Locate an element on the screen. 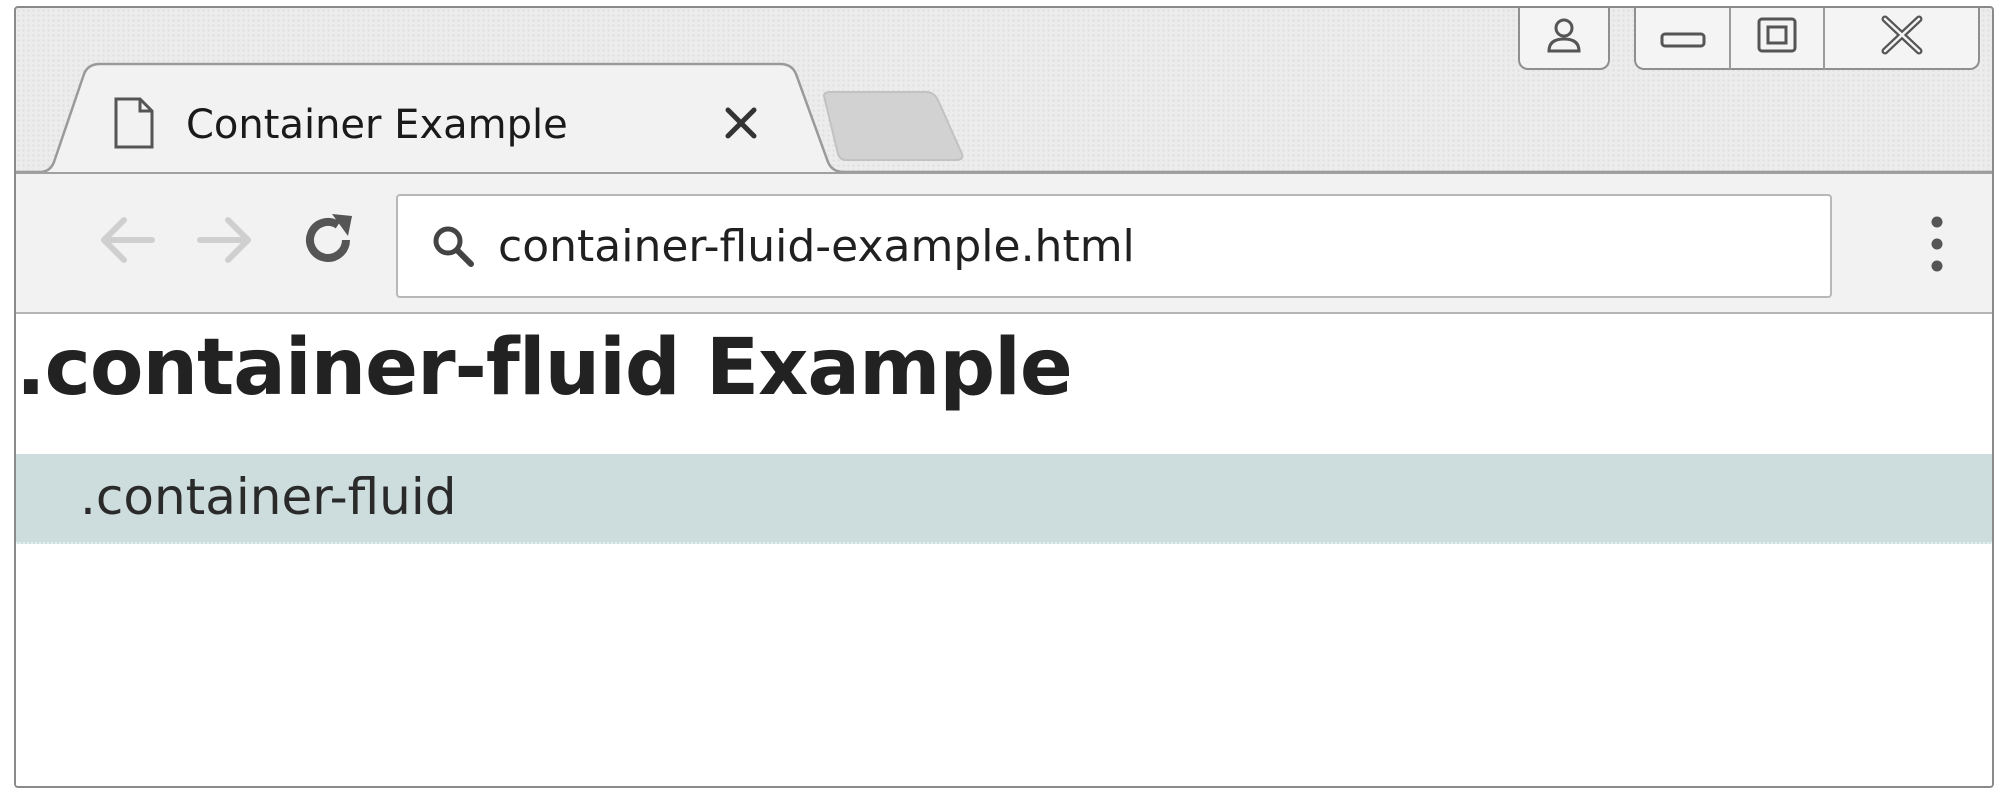 The width and height of the screenshot is (2000, 793). new-tab-button is located at coordinates (895, 127).